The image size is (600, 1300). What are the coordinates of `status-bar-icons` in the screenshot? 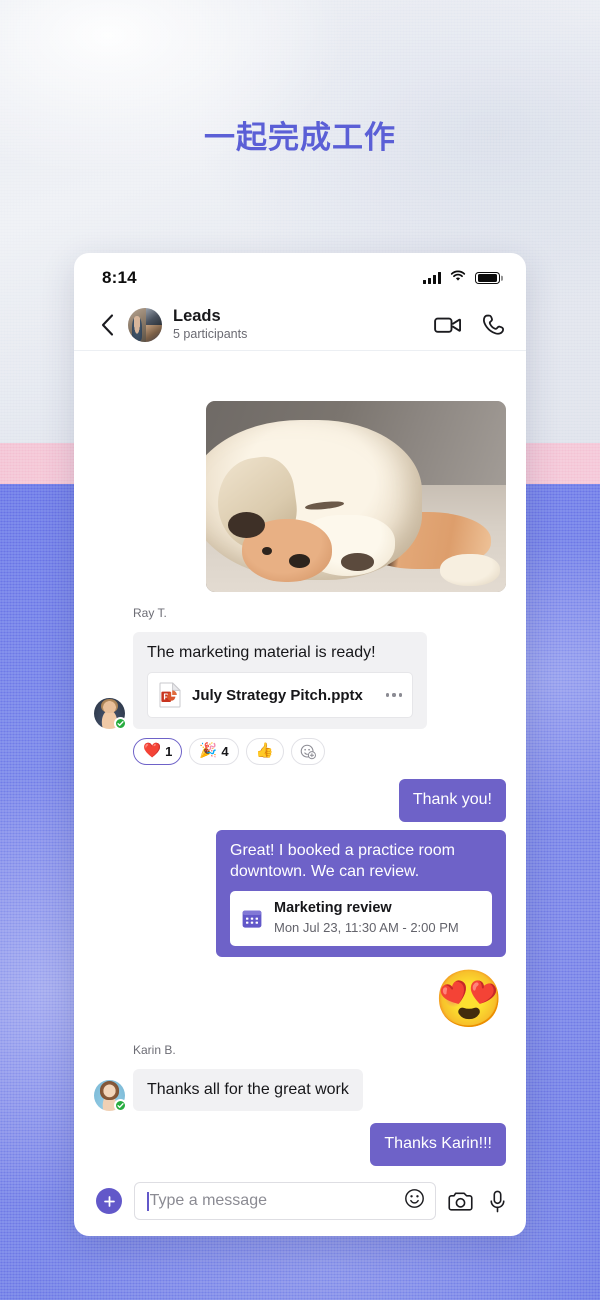 It's located at (461, 278).